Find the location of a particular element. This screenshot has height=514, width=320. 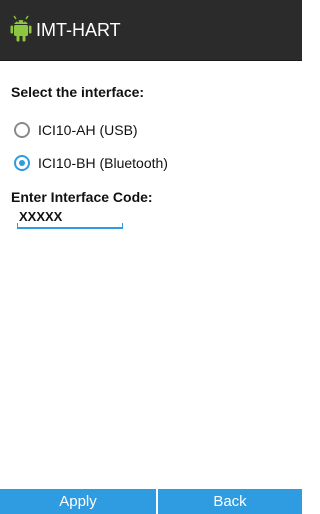

radio-button-usb is located at coordinates (22, 130).